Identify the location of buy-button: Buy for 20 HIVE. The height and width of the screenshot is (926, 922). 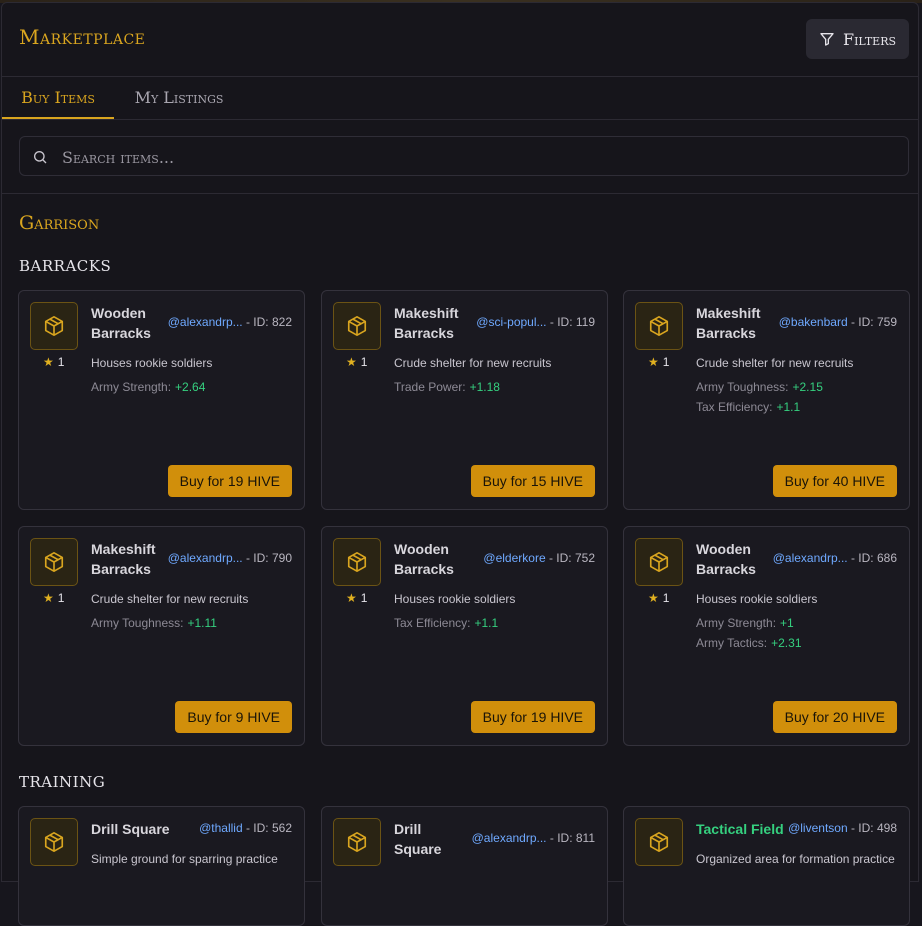
(834, 717).